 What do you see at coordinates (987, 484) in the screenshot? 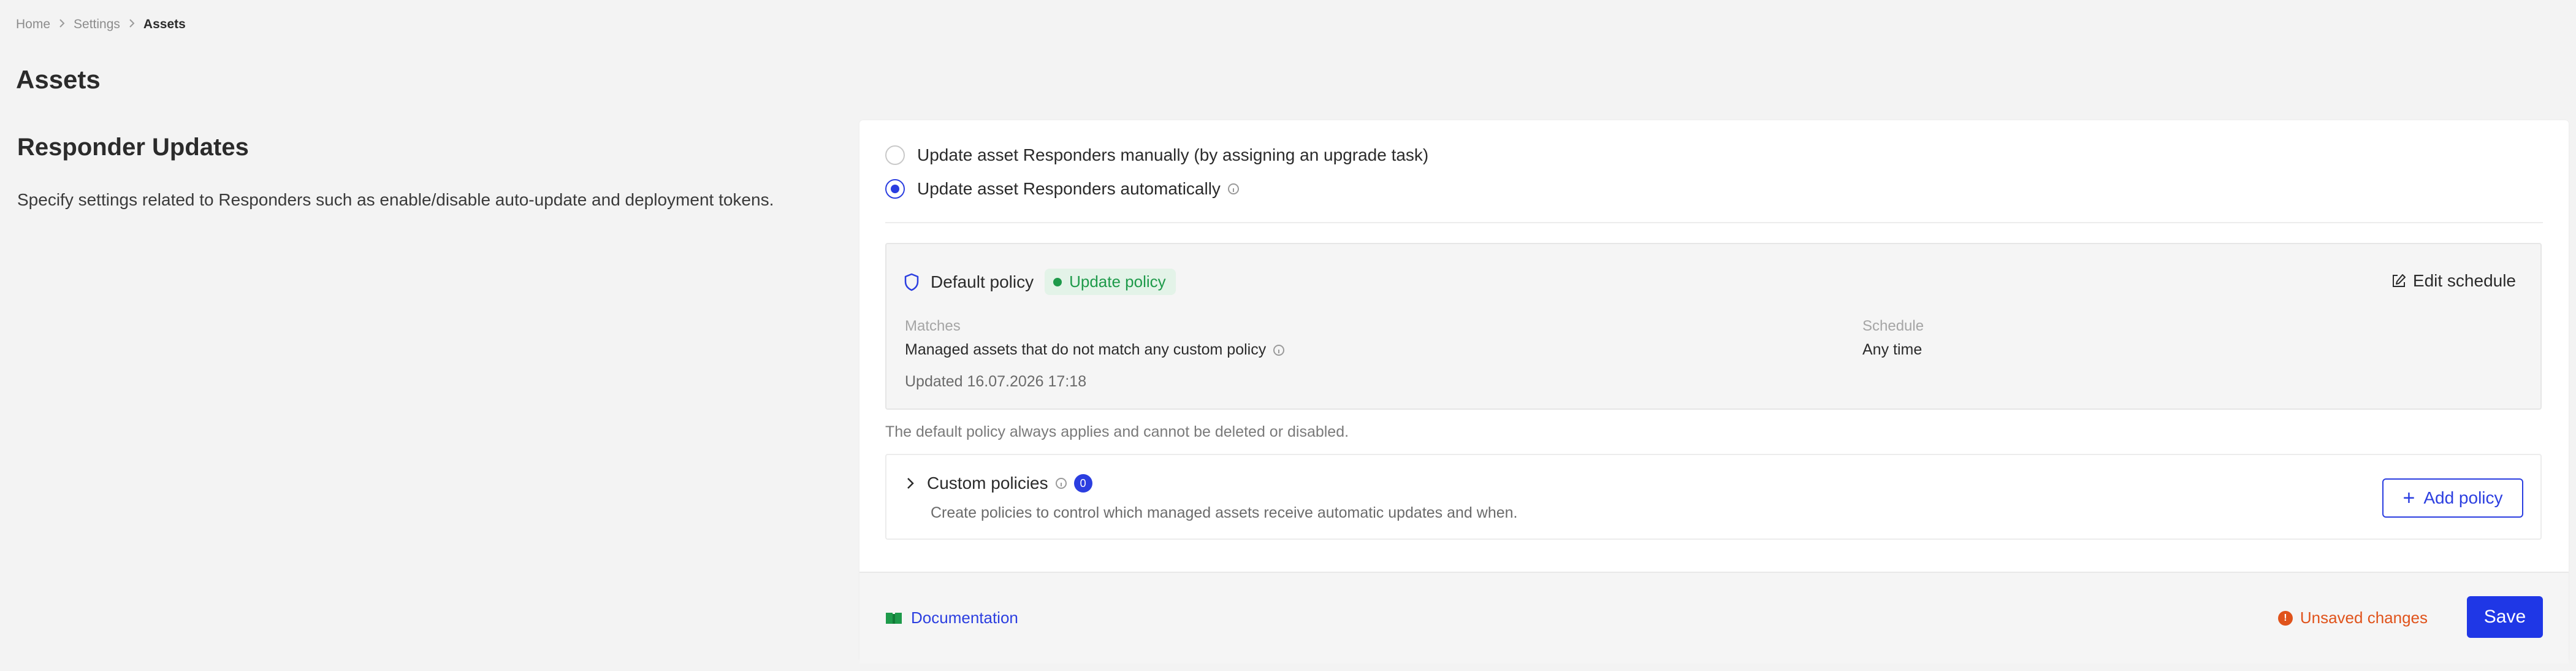
I see `custom-policies-title: Custom policies` at bounding box center [987, 484].